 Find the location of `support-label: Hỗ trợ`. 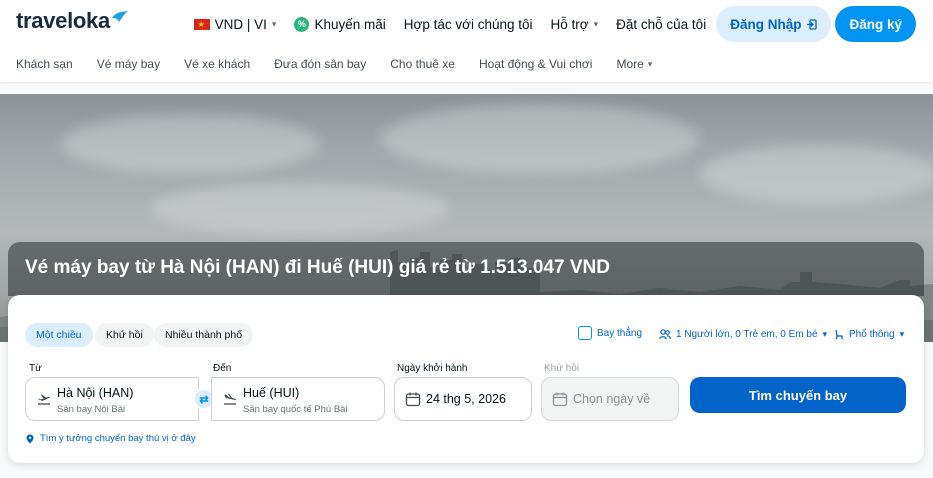

support-label: Hỗ trợ is located at coordinates (569, 24).